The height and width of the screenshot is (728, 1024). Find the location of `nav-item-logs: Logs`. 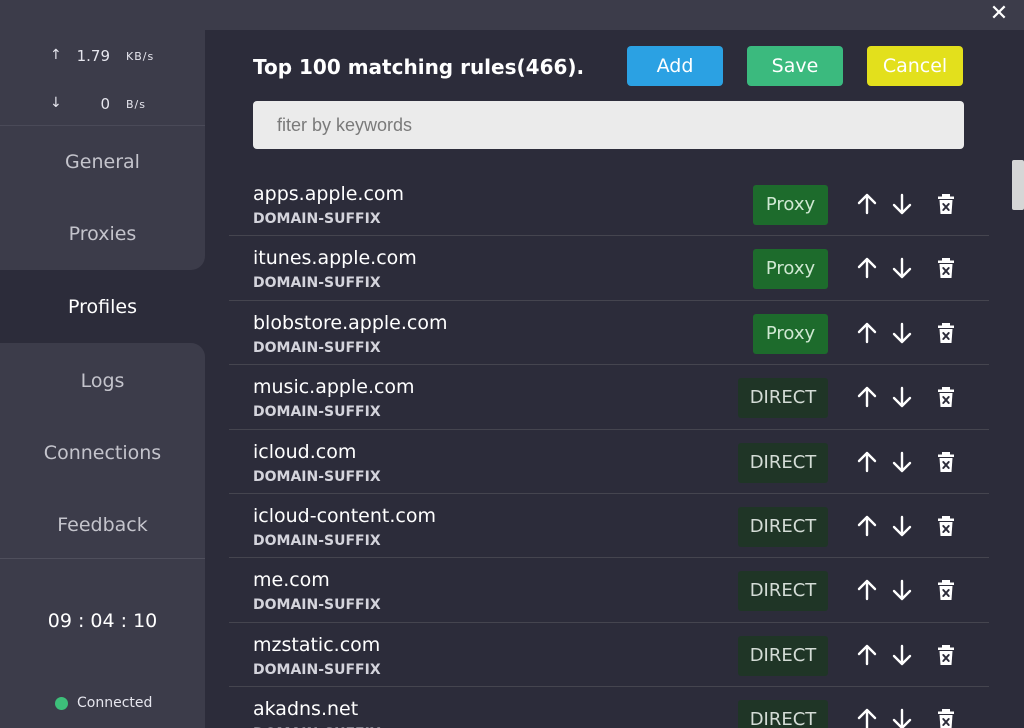

nav-item-logs: Logs is located at coordinates (102, 381).